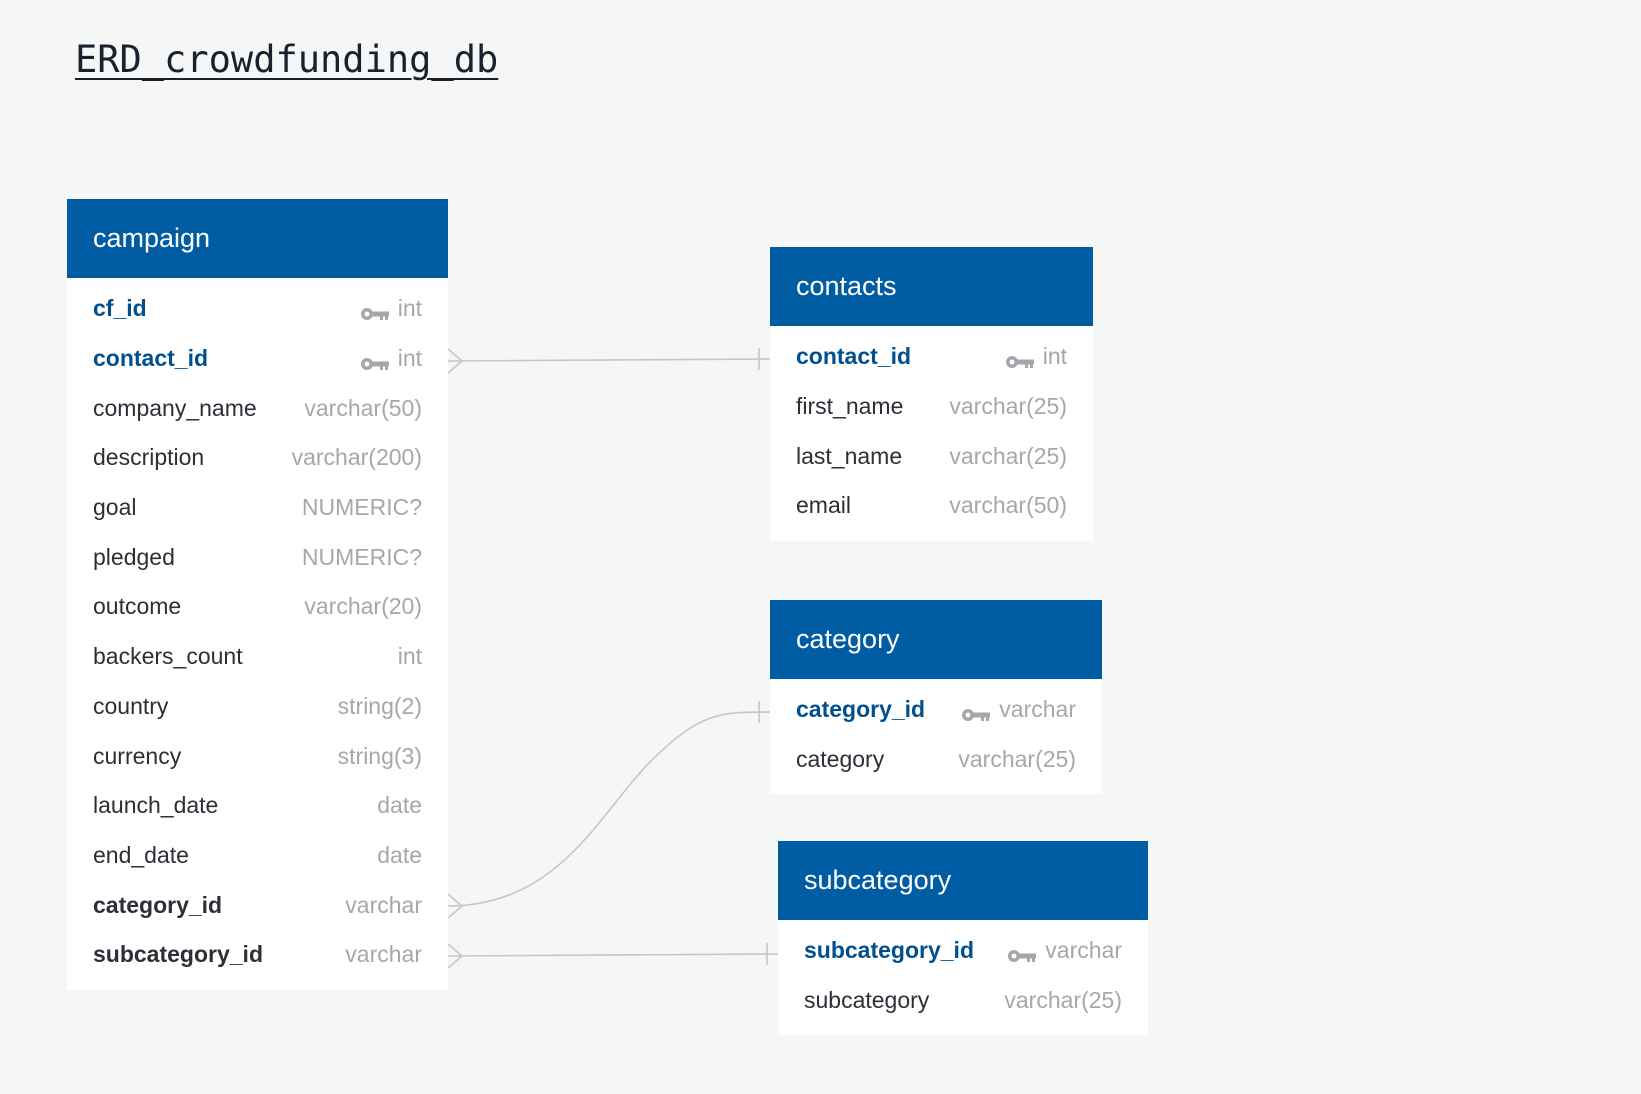 The image size is (1641, 1094). Describe the element at coordinates (149, 457) in the screenshot. I see `field-name: description` at that location.